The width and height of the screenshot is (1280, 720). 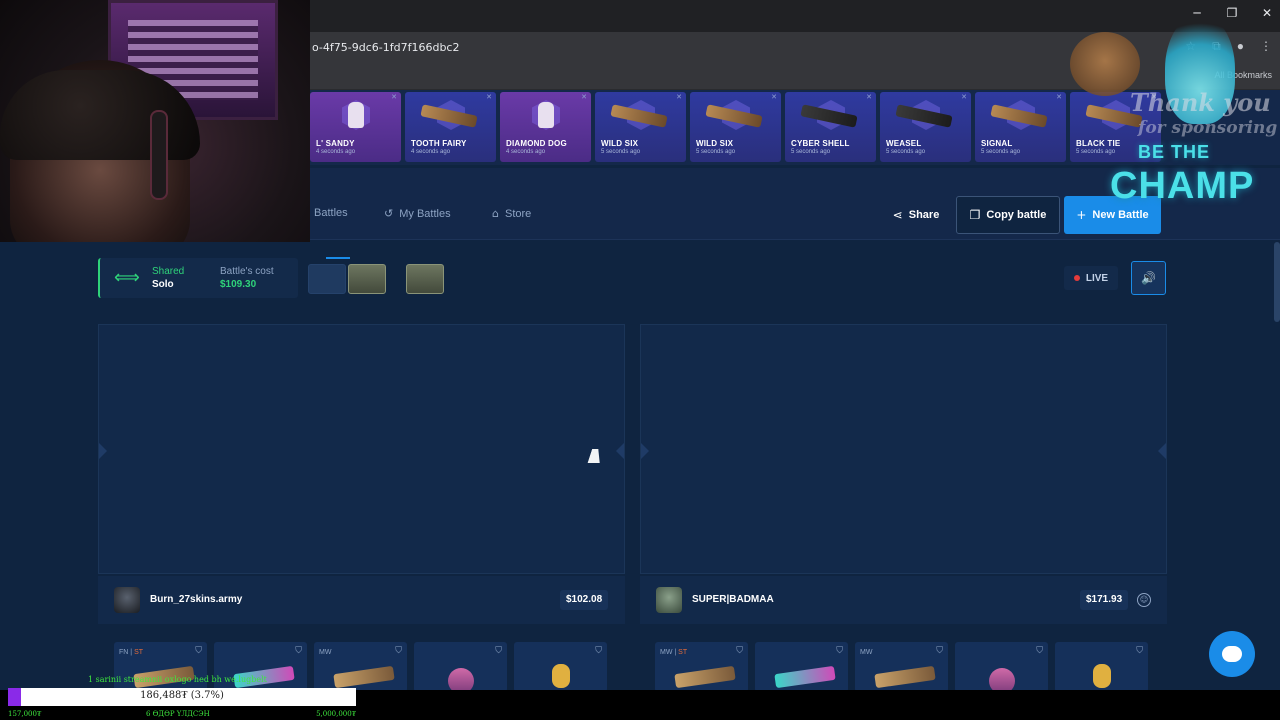 I want to click on drop-name: CYBER SHELL, so click(x=820, y=143).